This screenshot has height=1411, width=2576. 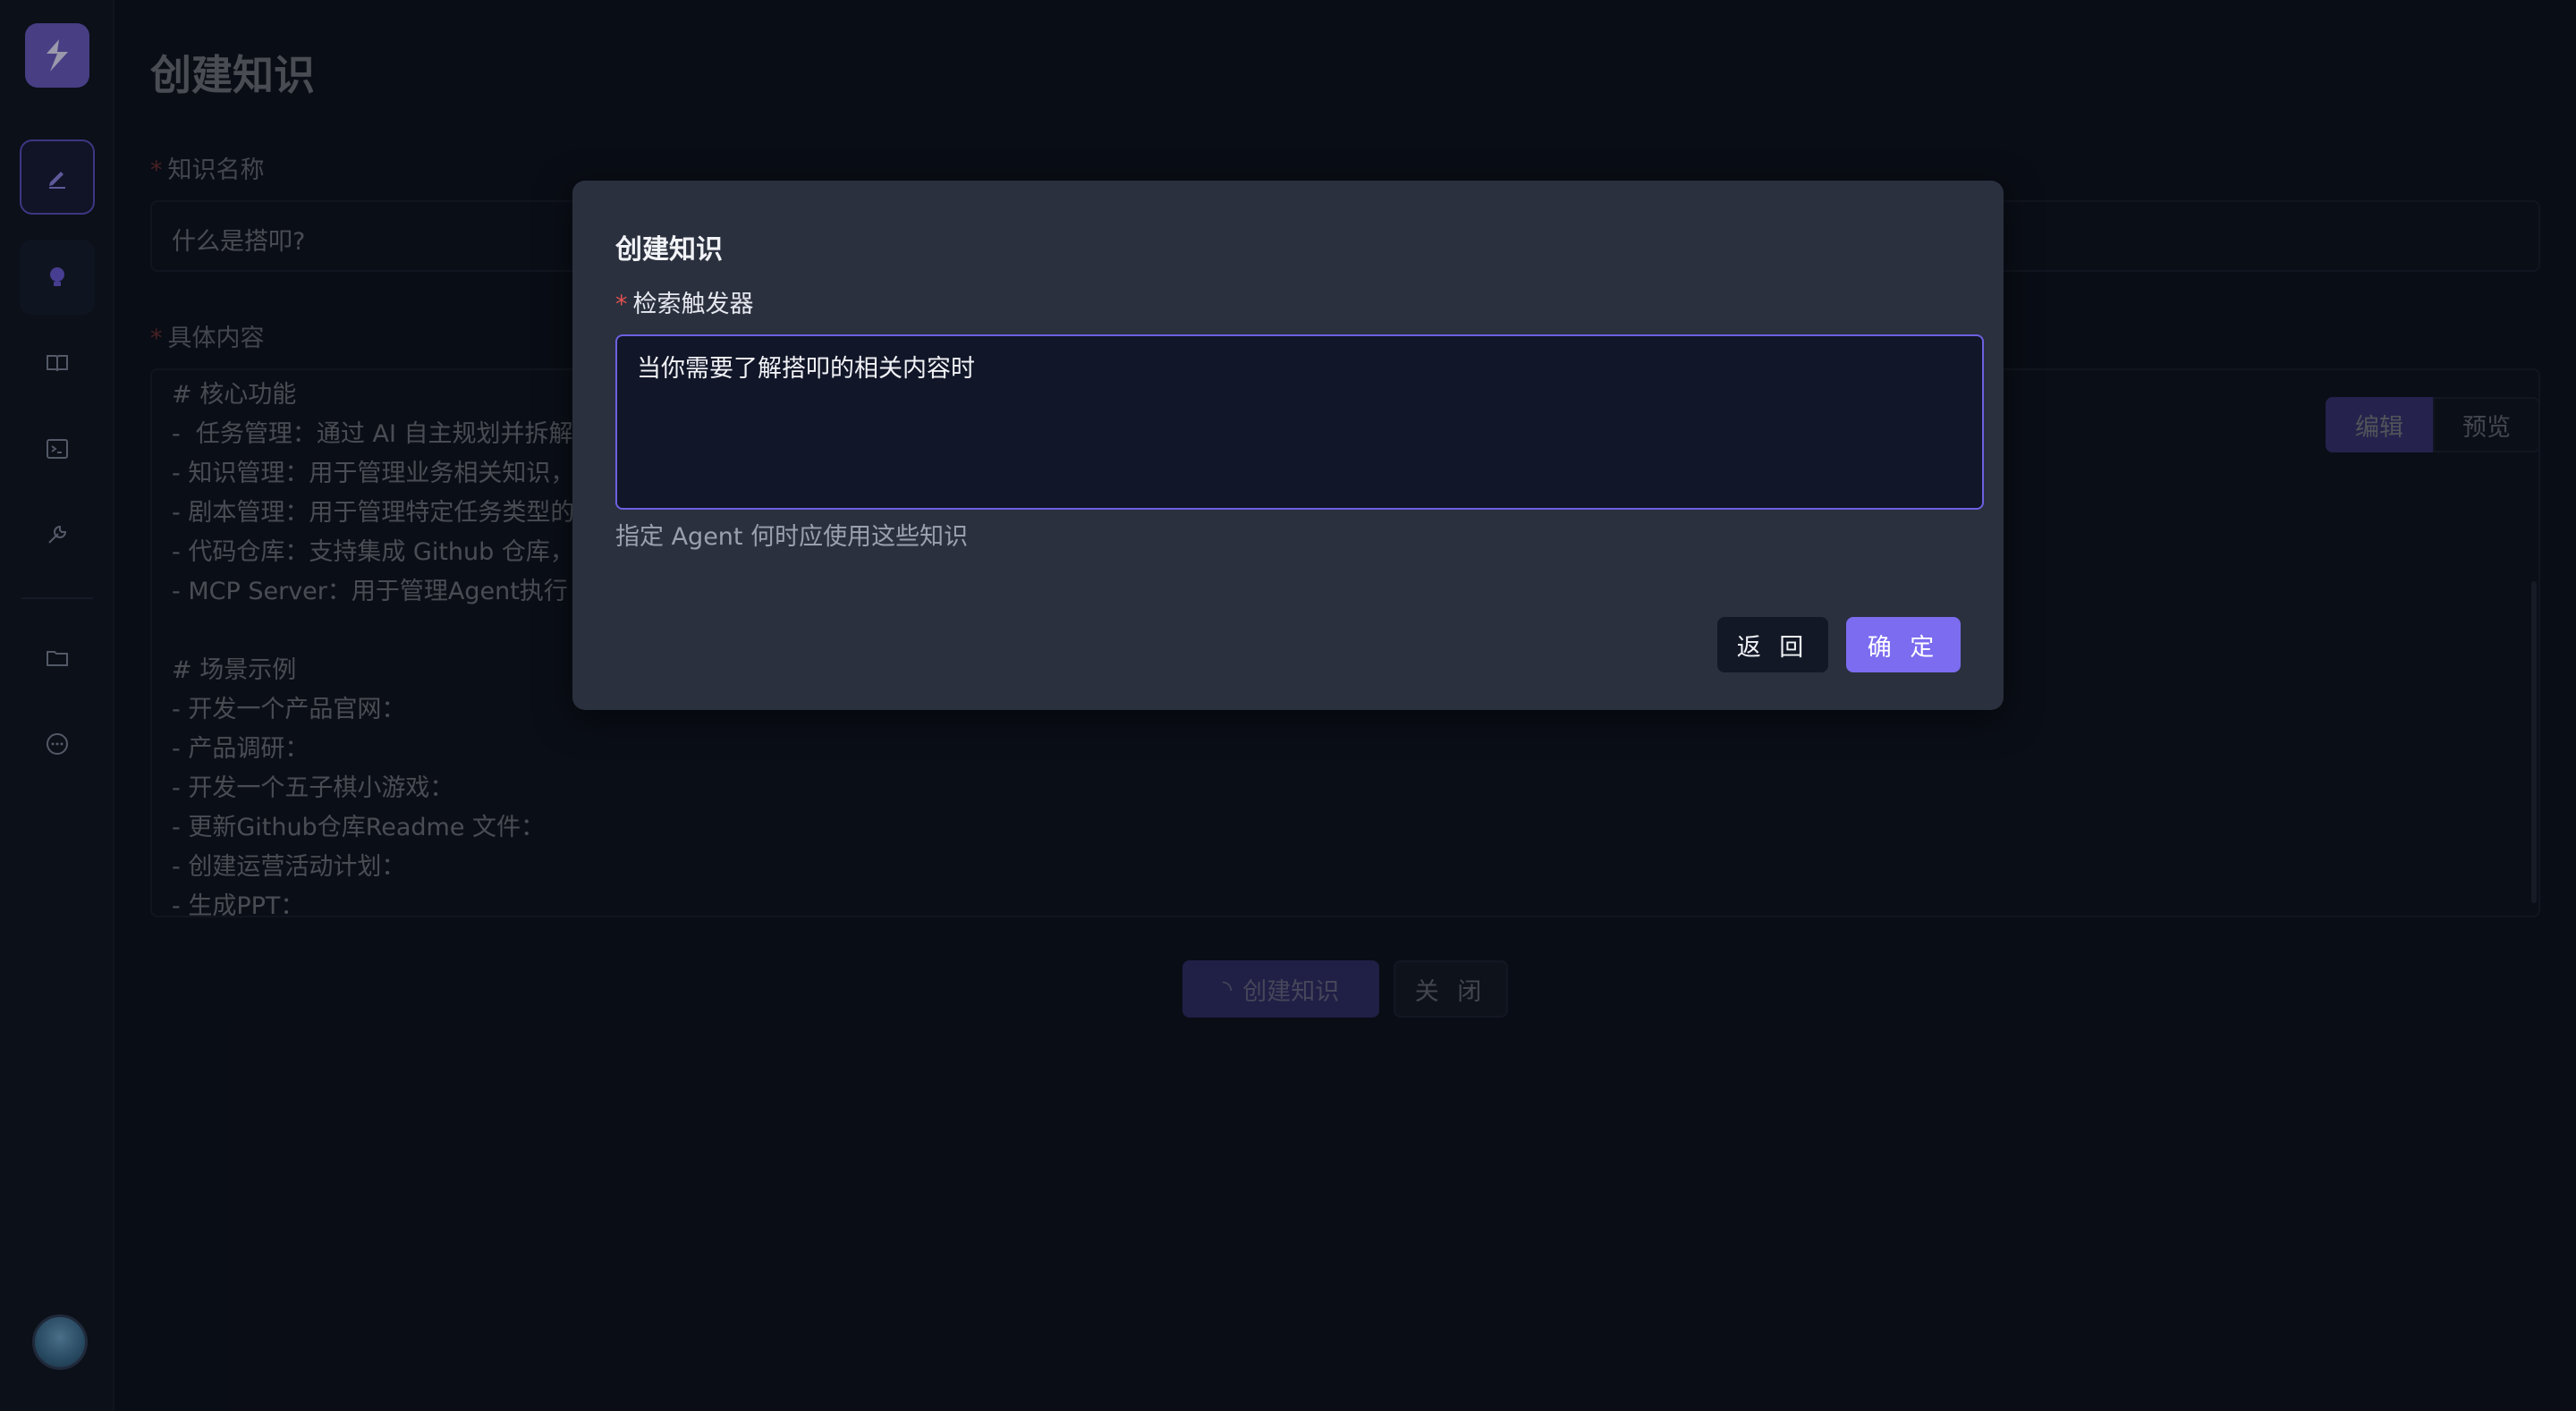 I want to click on required-mark: *, so click(x=621, y=304).